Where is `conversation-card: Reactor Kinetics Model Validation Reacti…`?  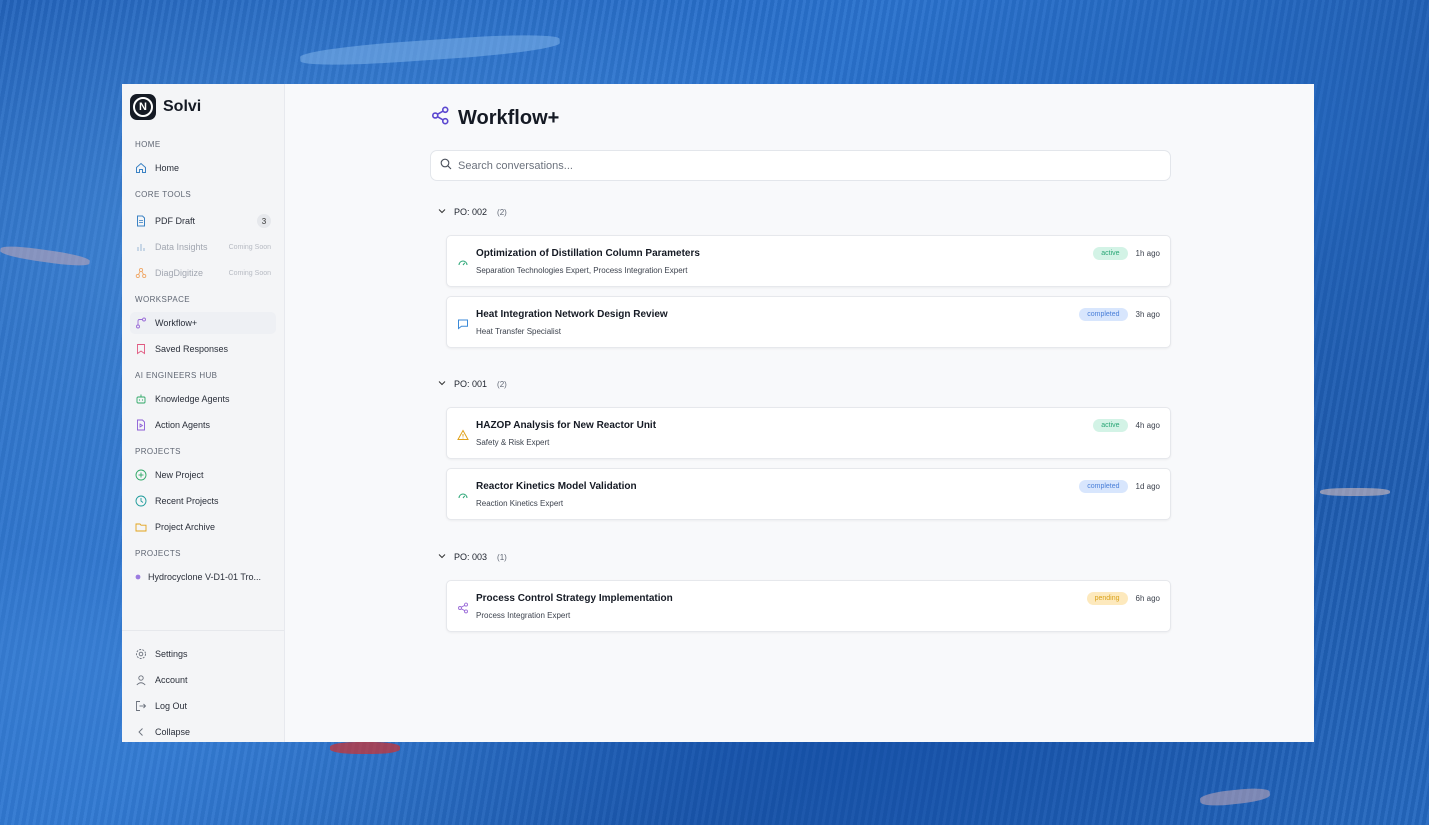
conversation-card: Reactor Kinetics Model Validation Reacti… is located at coordinates (808, 494).